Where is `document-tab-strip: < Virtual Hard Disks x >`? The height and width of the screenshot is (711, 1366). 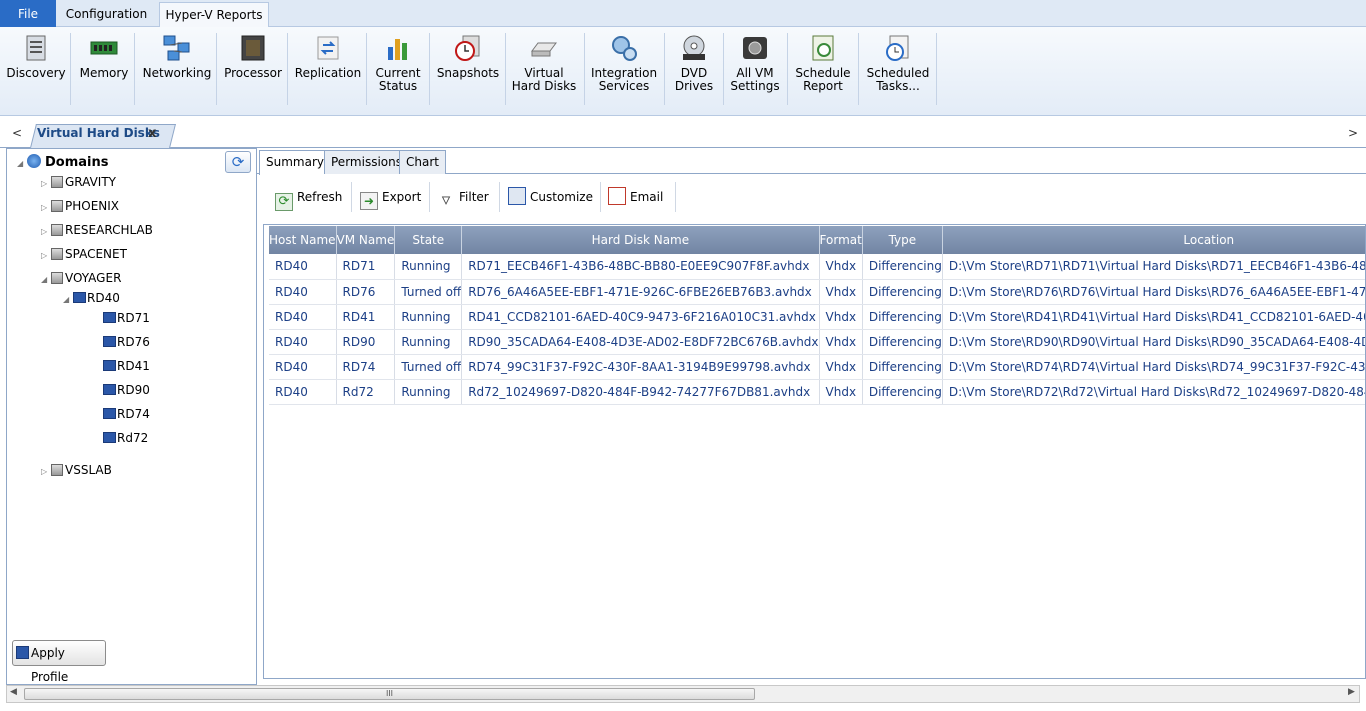 document-tab-strip: < Virtual Hard Disks x > is located at coordinates (683, 132).